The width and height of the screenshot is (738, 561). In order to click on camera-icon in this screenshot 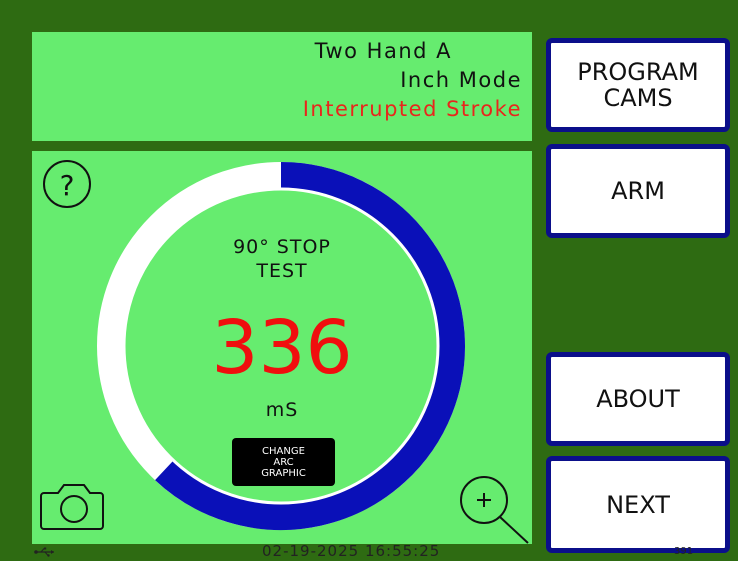, I will do `click(72, 507)`.